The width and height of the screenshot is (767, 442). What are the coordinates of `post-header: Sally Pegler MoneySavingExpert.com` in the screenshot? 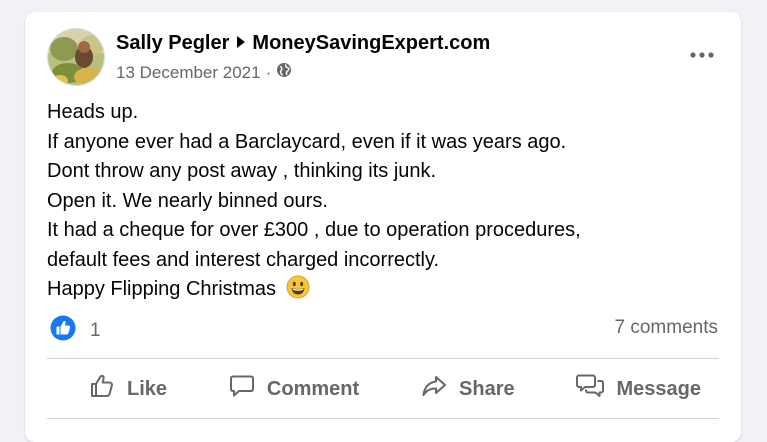 It's located at (303, 43).